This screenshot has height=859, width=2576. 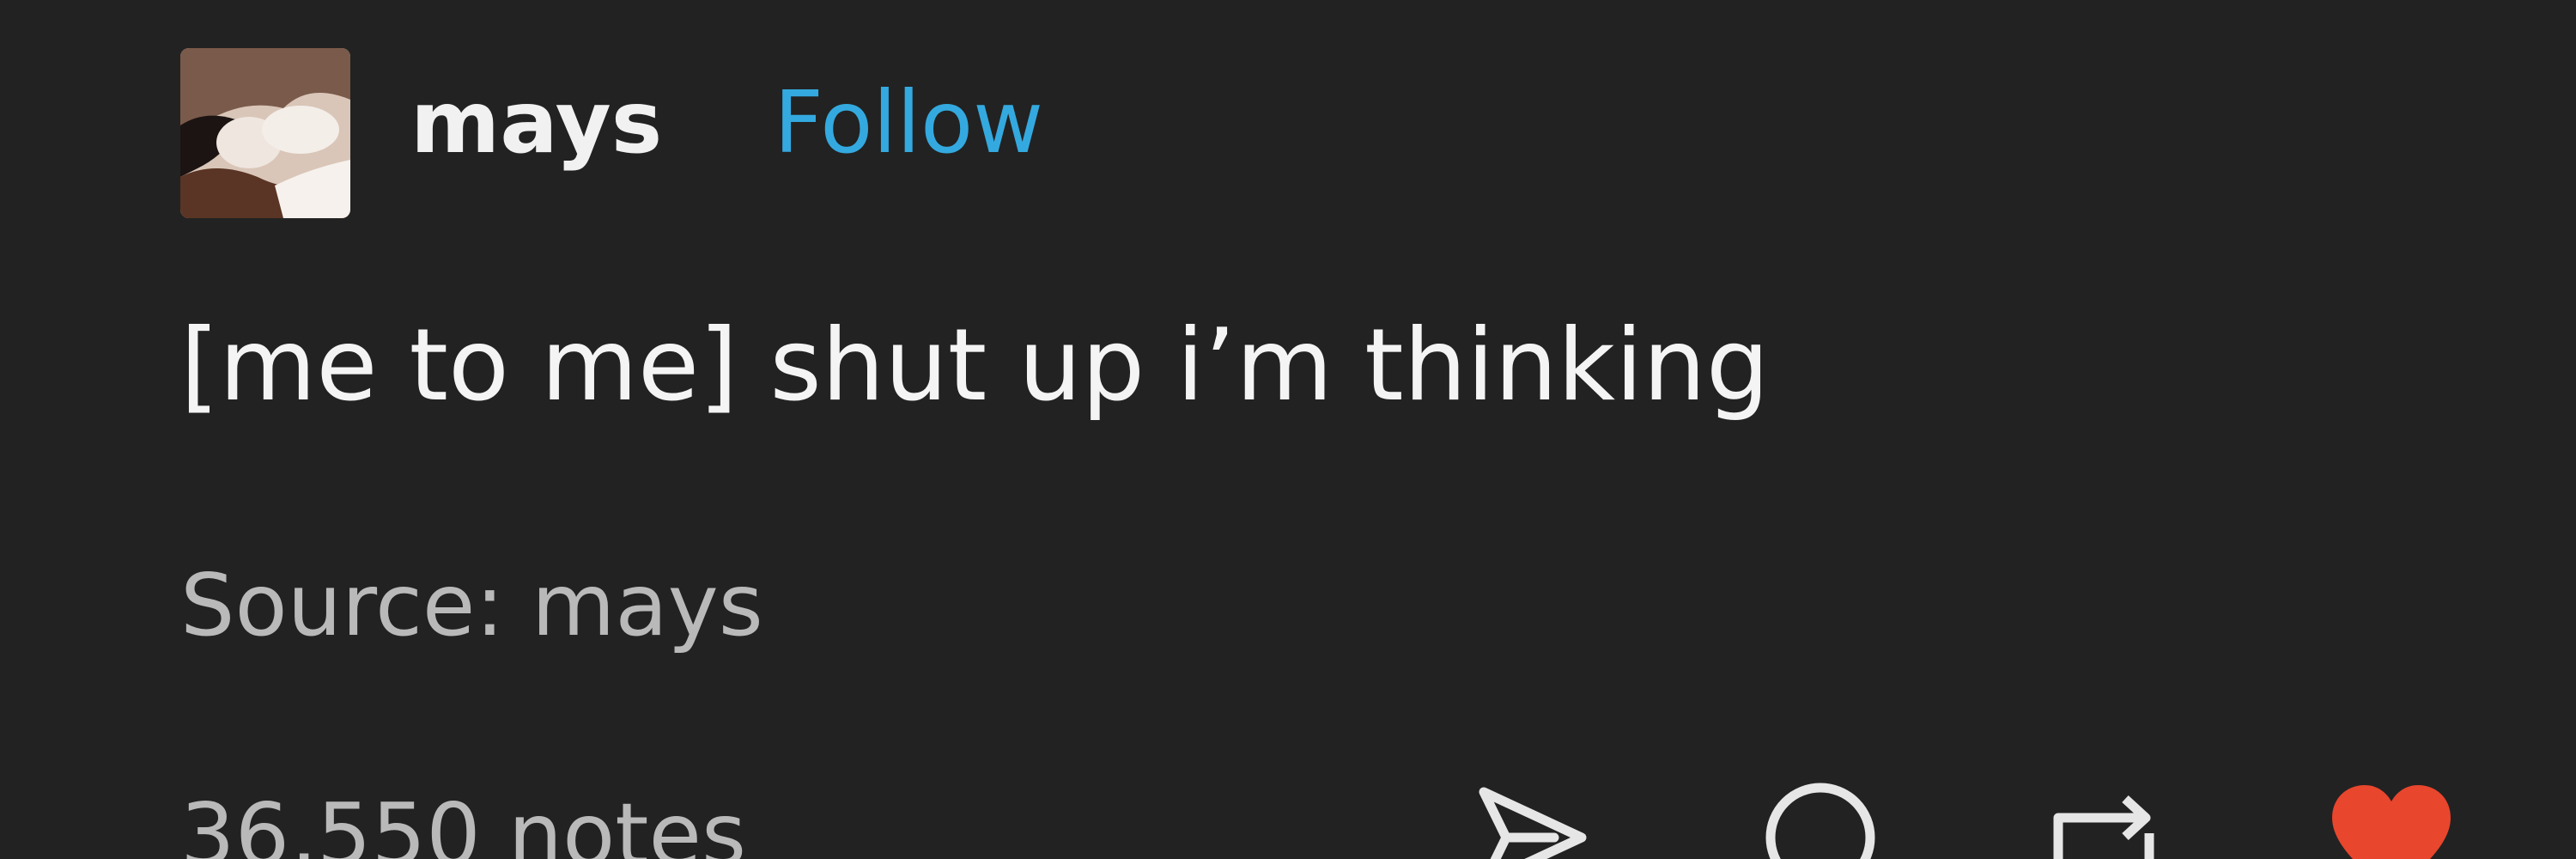 What do you see at coordinates (356, 605) in the screenshot?
I see `source-prefix: Source:` at bounding box center [356, 605].